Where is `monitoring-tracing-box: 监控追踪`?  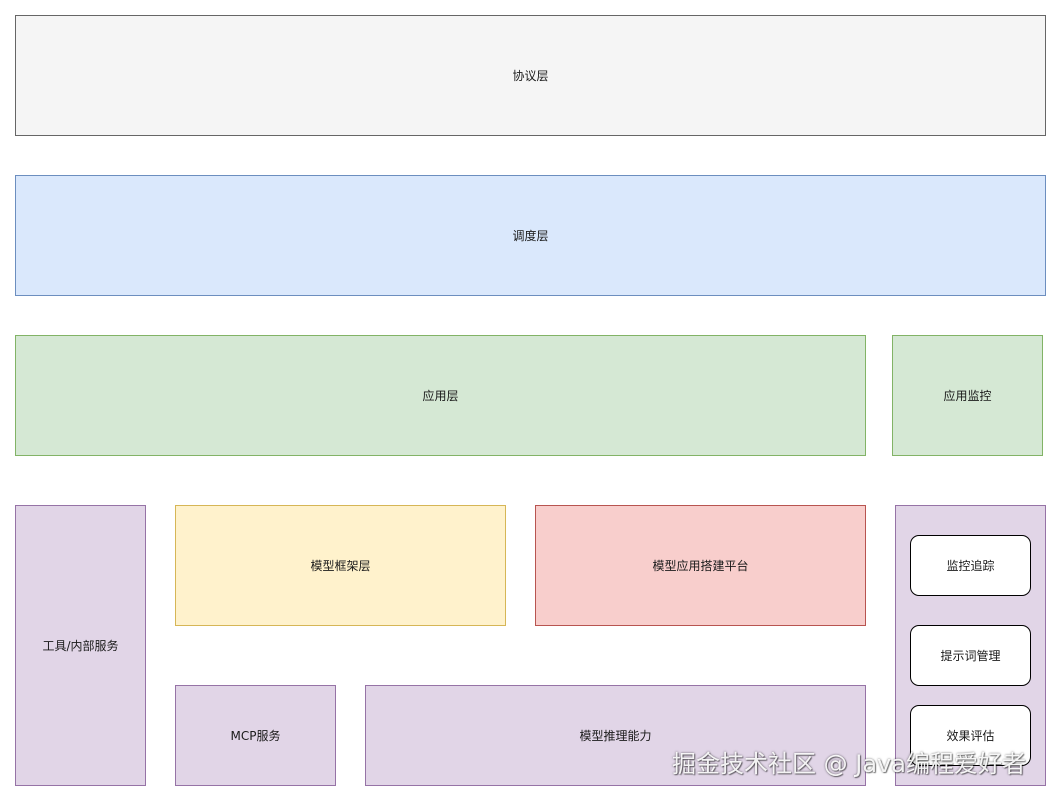 monitoring-tracing-box: 监控追踪 is located at coordinates (970, 565).